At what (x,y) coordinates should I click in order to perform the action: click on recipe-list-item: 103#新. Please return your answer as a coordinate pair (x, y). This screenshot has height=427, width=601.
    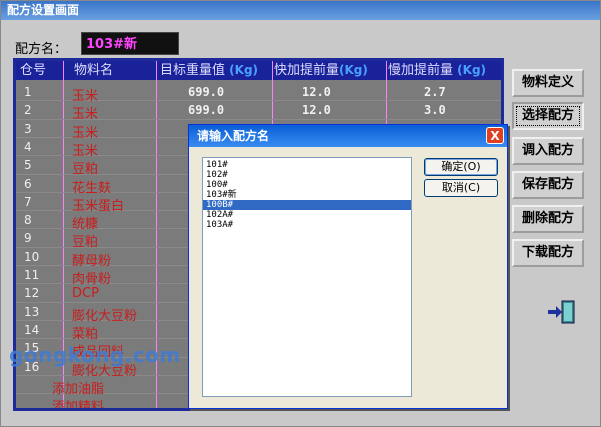
    Looking at the image, I should click on (307, 195).